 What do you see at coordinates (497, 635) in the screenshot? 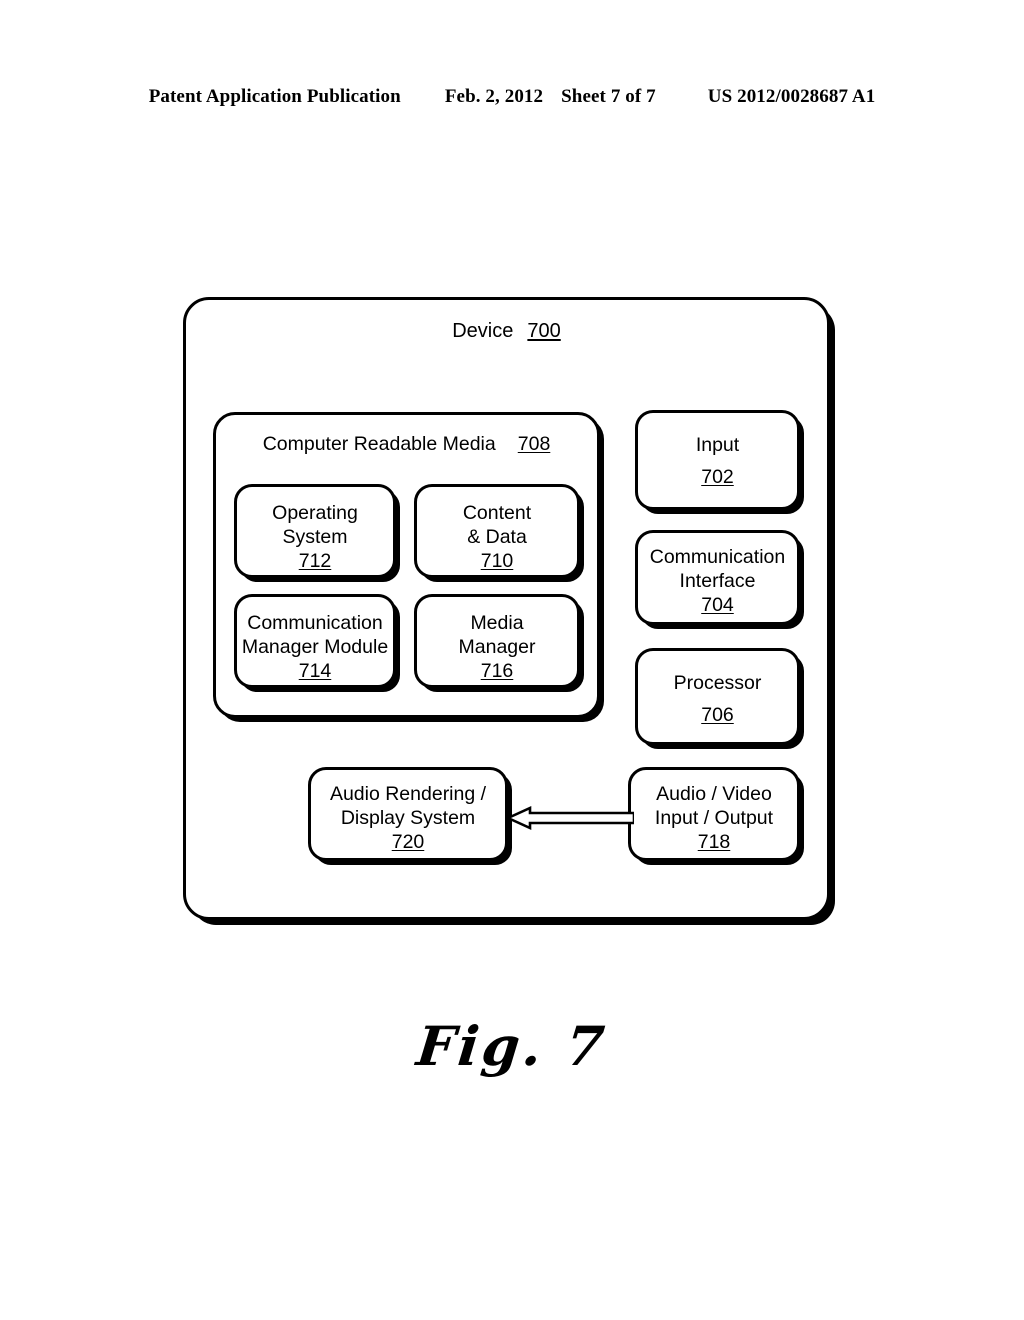
I see `media-manager-label: Media Manager` at bounding box center [497, 635].